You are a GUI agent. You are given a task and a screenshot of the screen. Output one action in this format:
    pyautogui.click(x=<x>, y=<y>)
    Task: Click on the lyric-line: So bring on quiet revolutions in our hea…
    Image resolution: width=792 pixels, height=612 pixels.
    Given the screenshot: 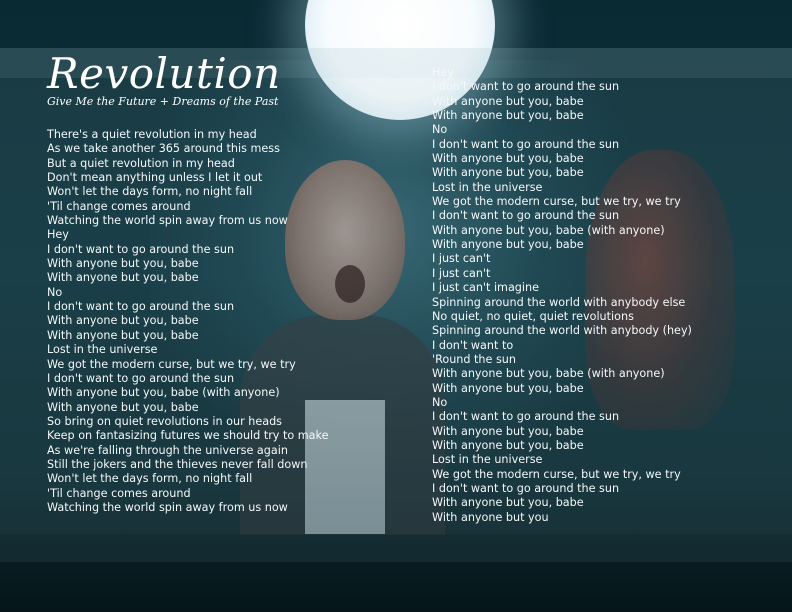 What is the action you would take?
    pyautogui.click(x=164, y=421)
    